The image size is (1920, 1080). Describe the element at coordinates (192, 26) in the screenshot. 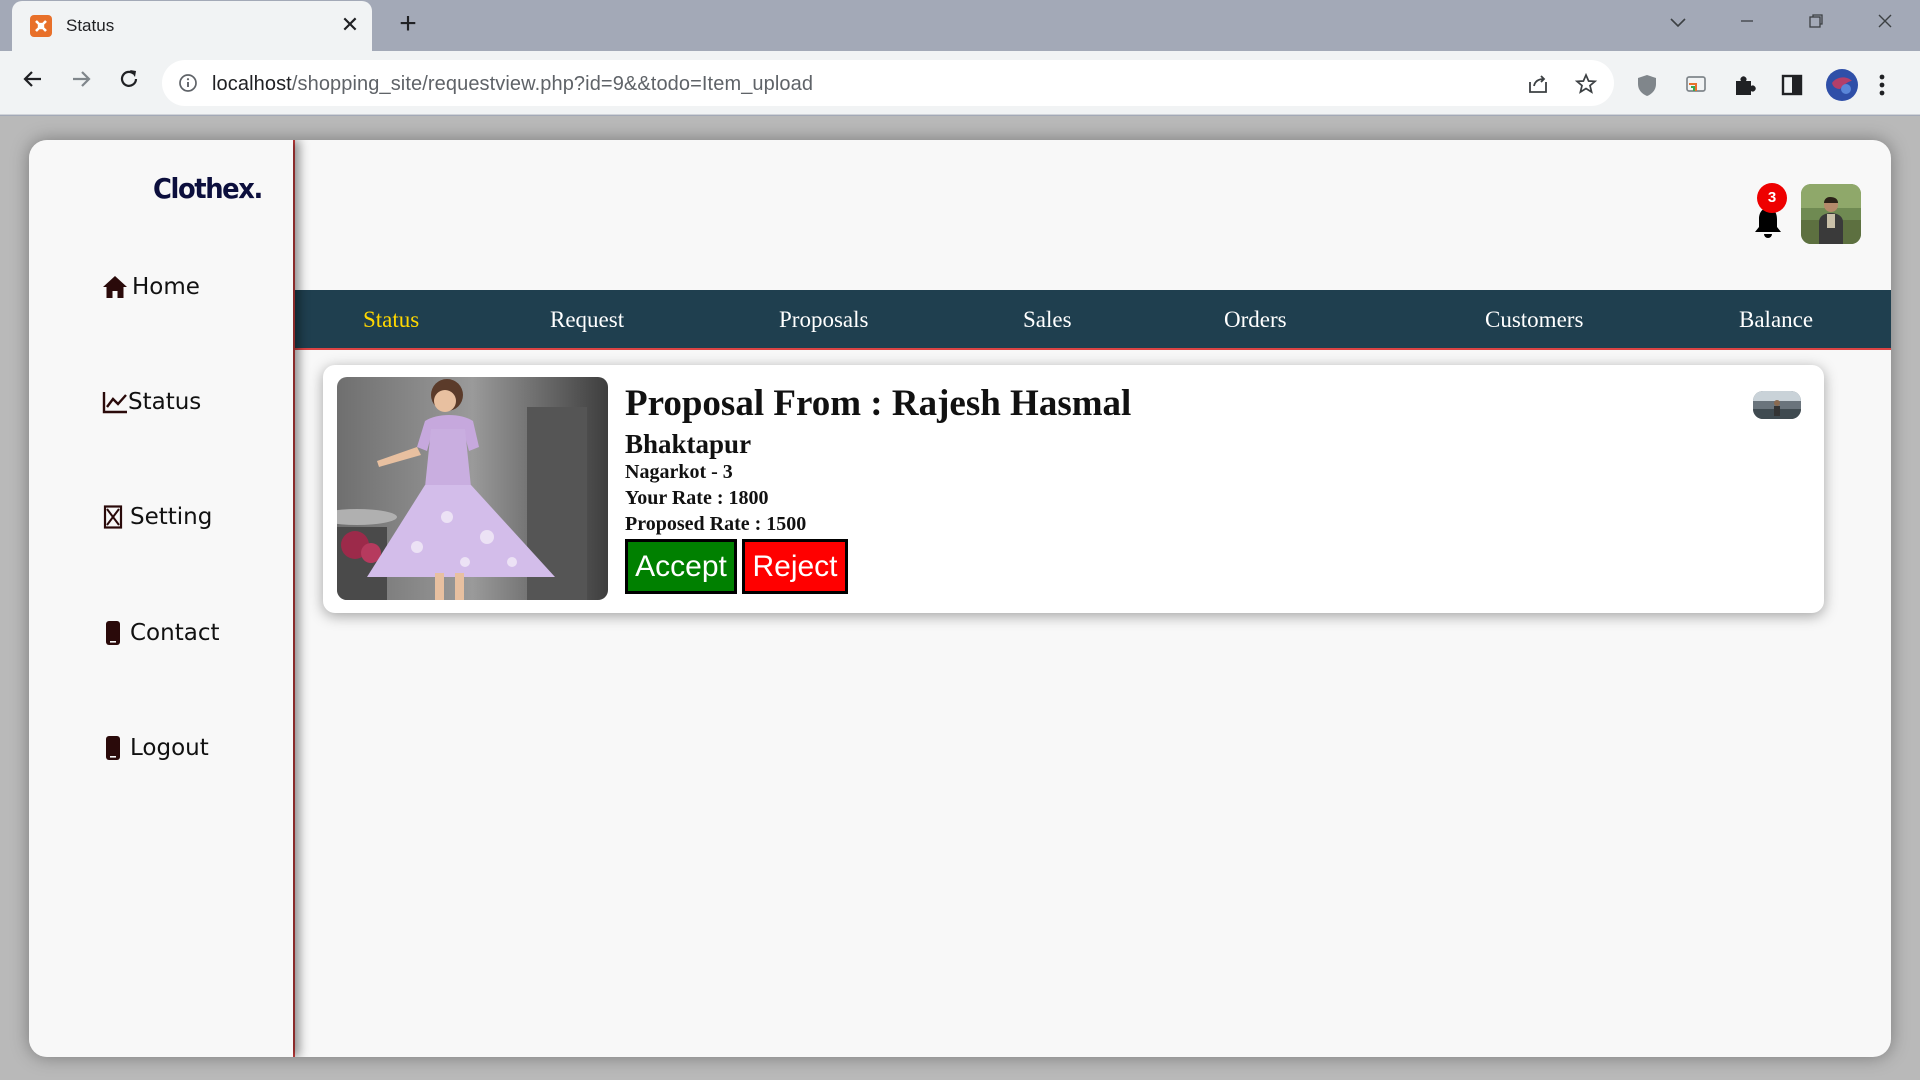

I see `browser-tab: Status ✕` at that location.